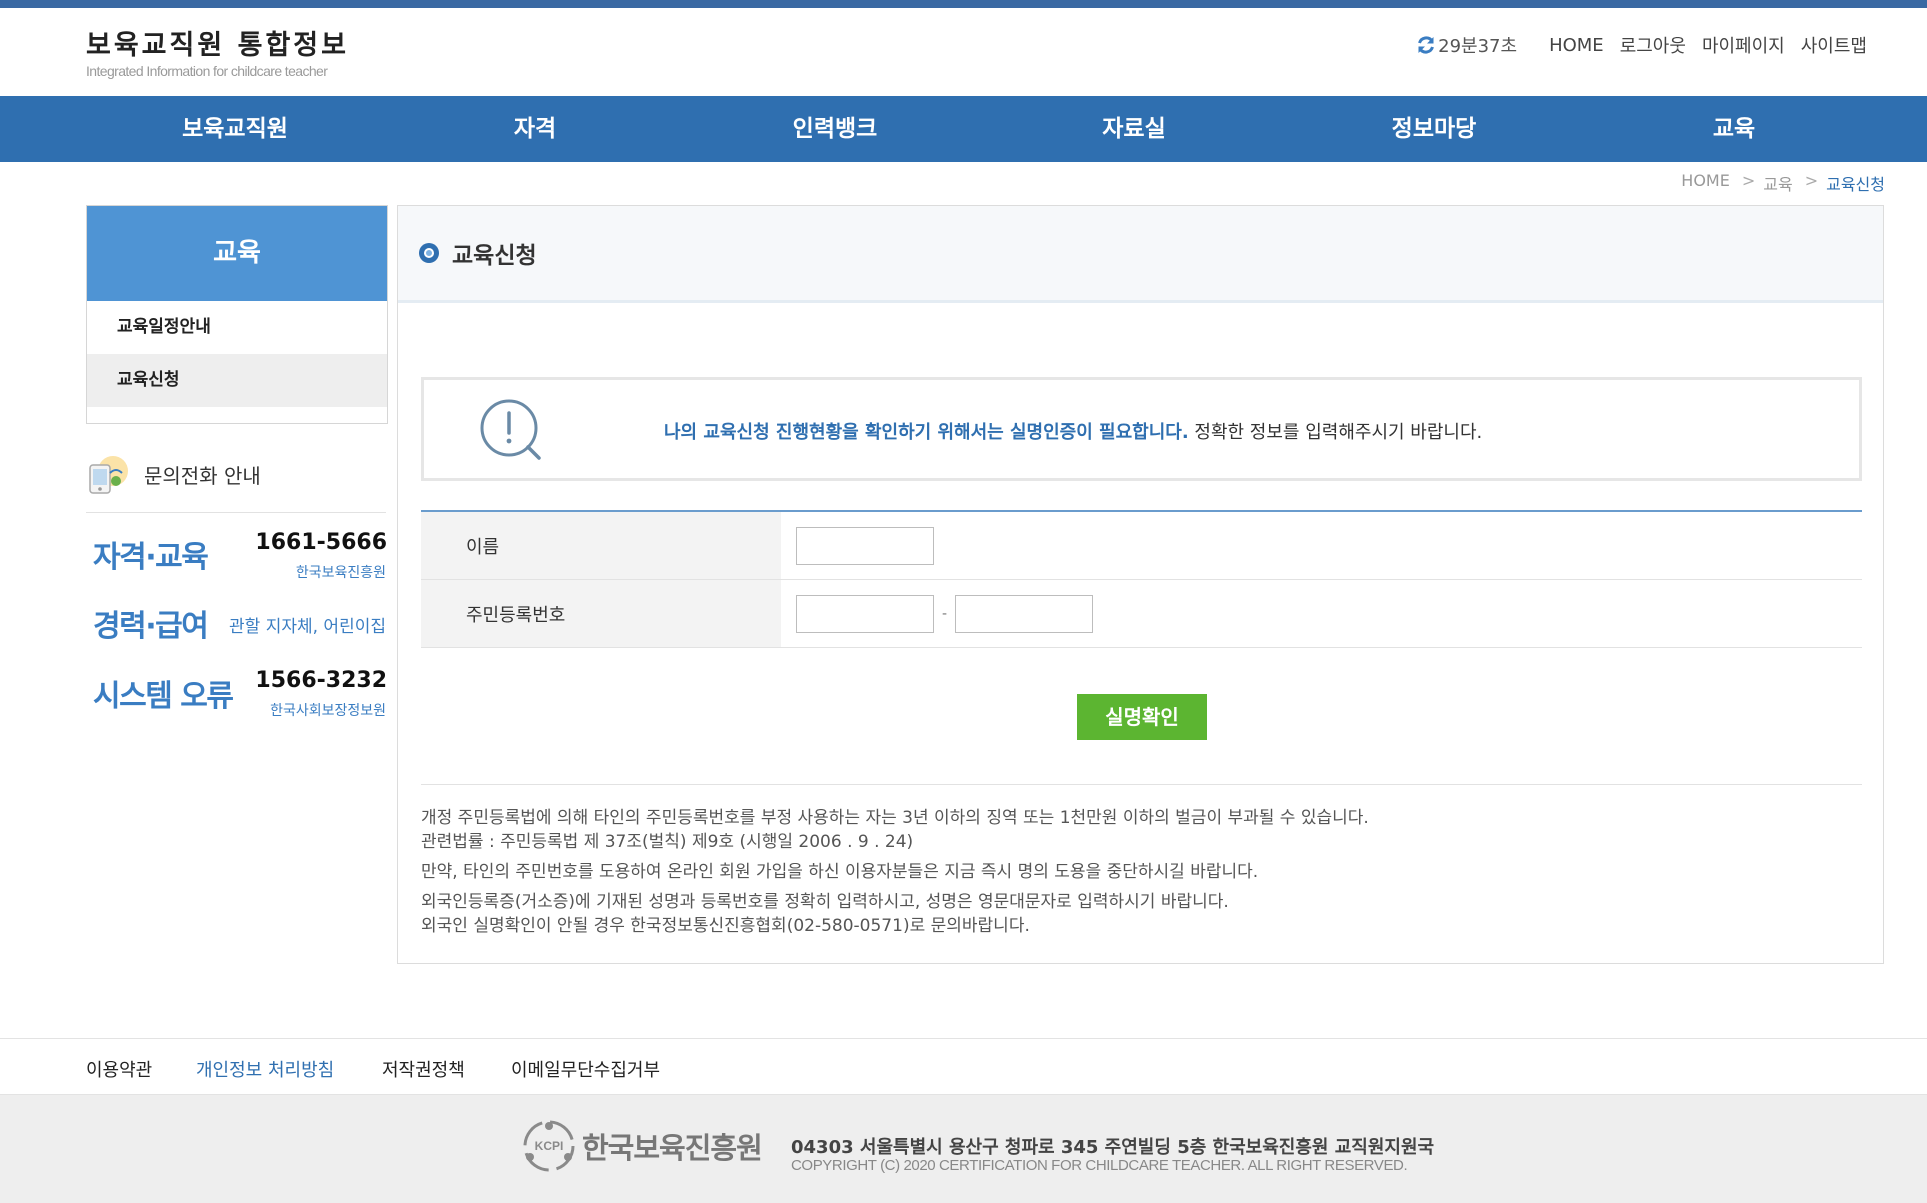  Describe the element at coordinates (1142, 717) in the screenshot. I see `confirm-identity-button: 실명확인` at that location.